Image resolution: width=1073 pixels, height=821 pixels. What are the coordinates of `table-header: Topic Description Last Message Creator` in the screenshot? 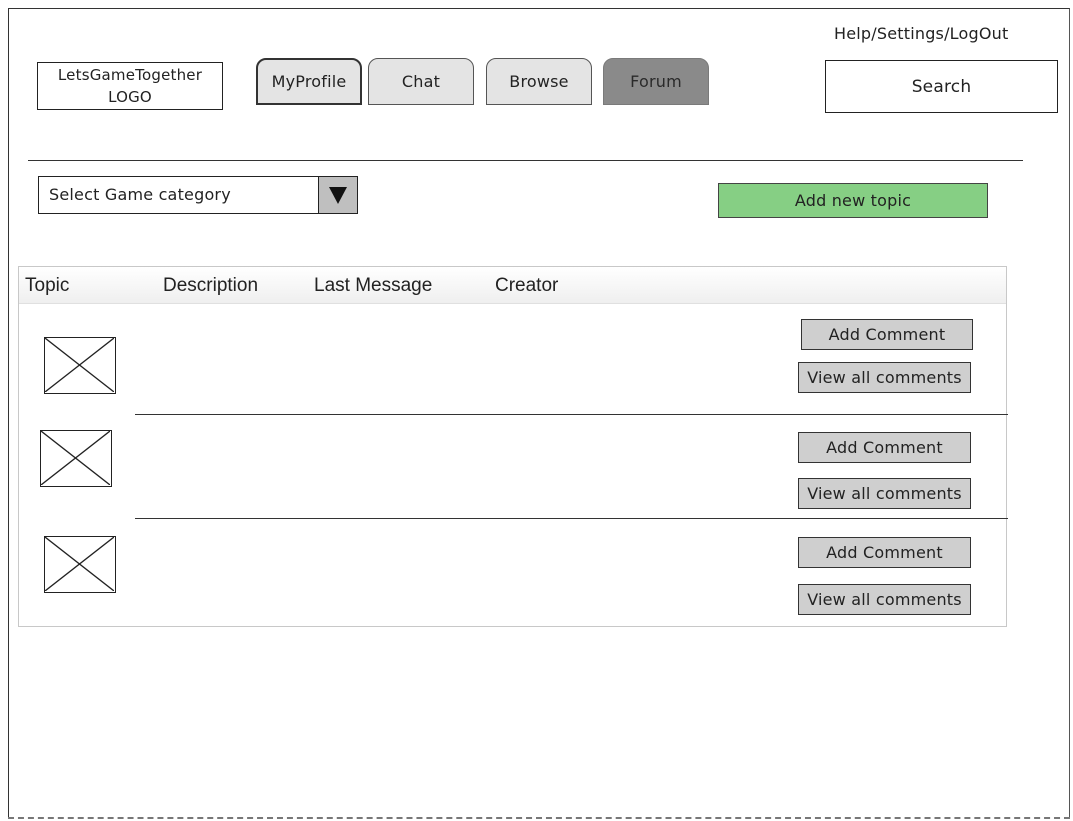 It's located at (512, 285).